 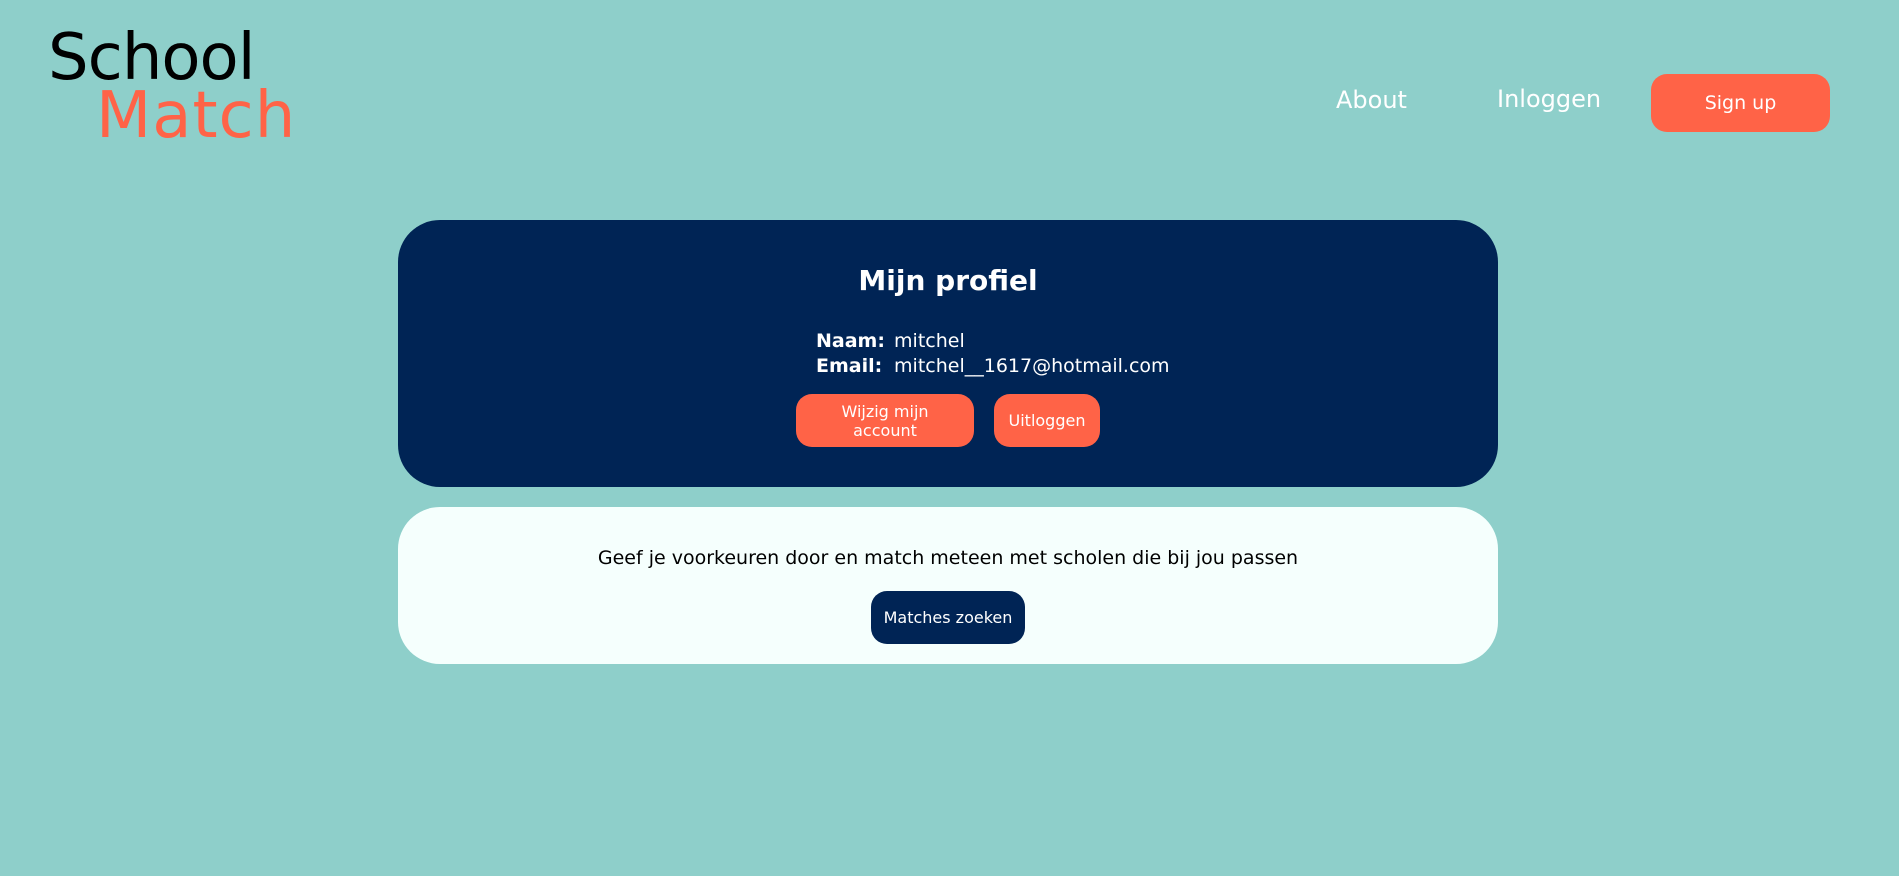 What do you see at coordinates (850, 341) in the screenshot?
I see `name-label: Naam:` at bounding box center [850, 341].